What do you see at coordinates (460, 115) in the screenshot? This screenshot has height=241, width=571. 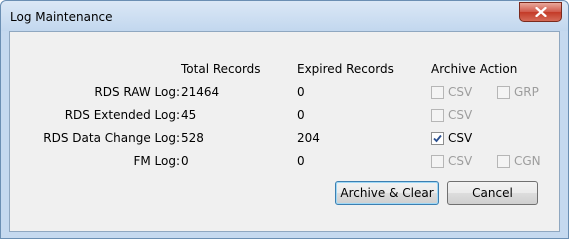 I see `rds-extended-csv-label: CSV` at bounding box center [460, 115].